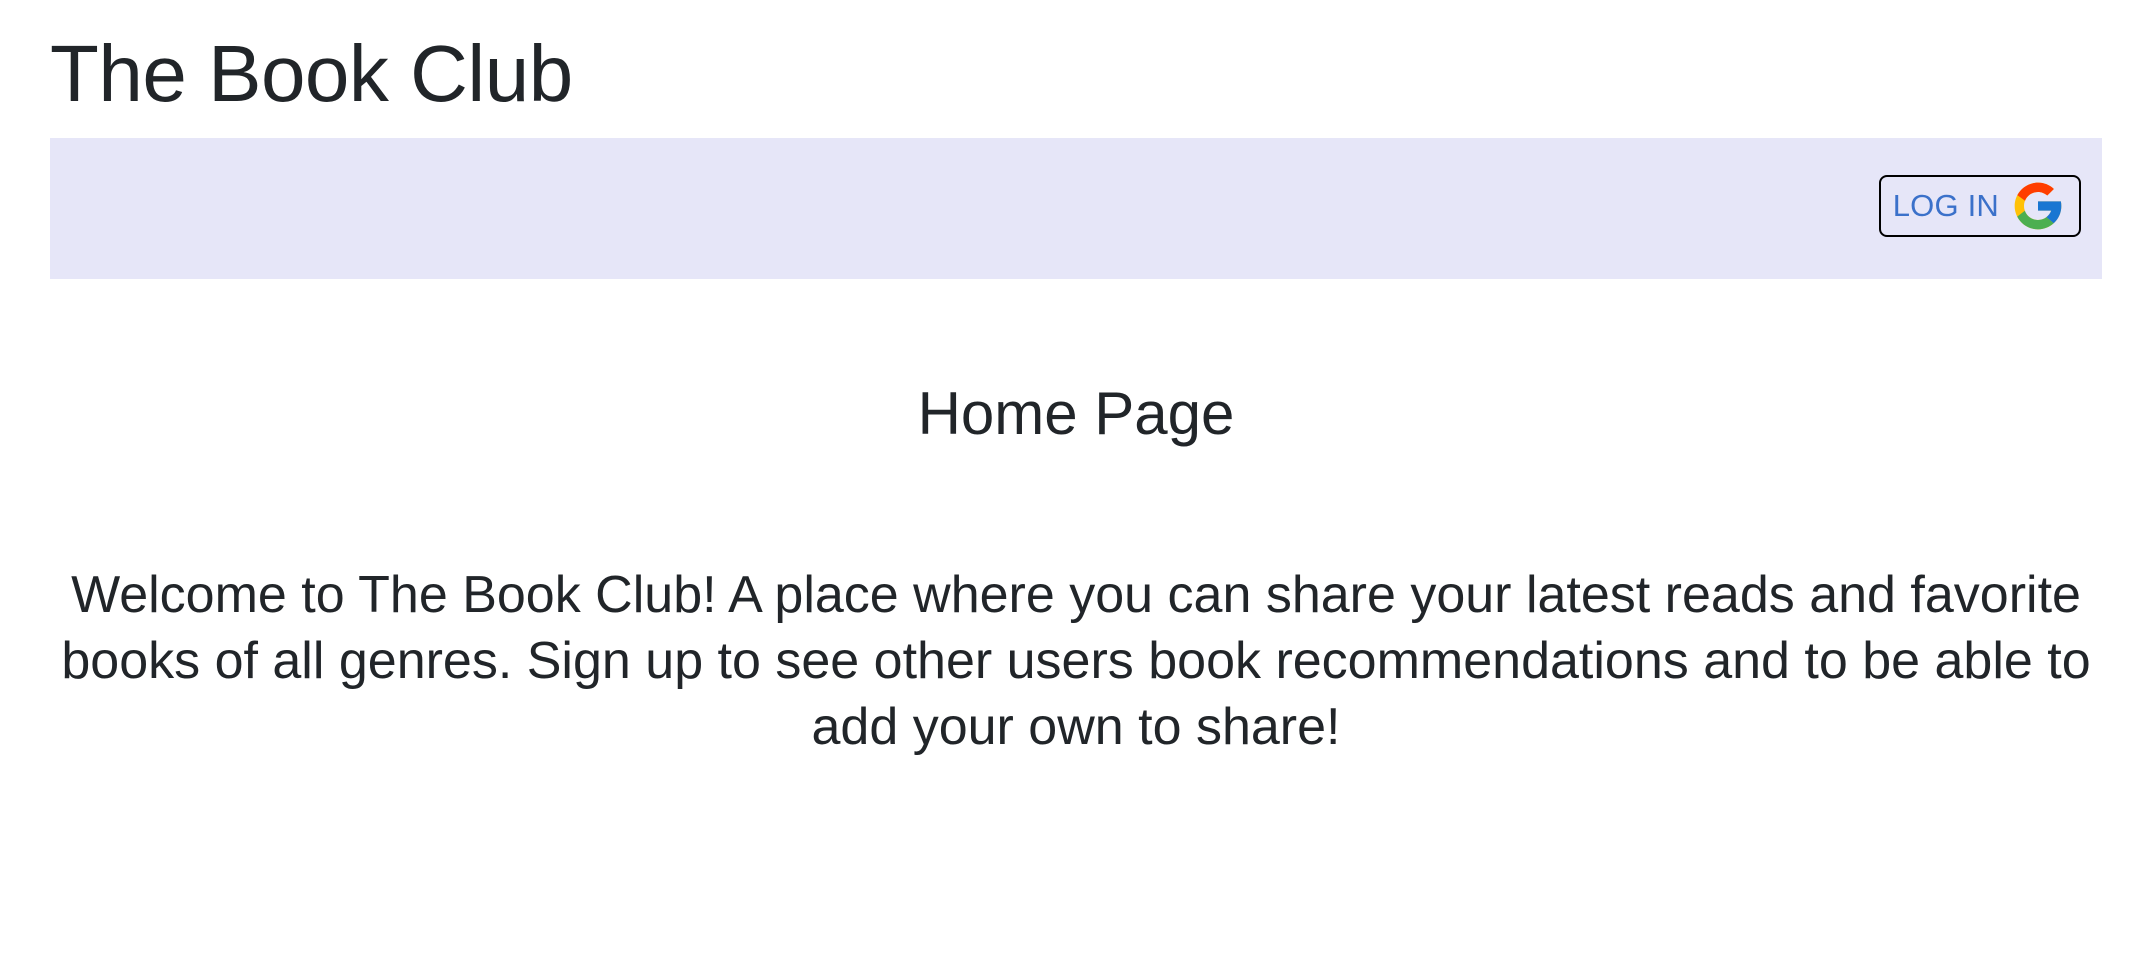 The height and width of the screenshot is (974, 2152). I want to click on login-button-label: LOG IN, so click(1945, 205).